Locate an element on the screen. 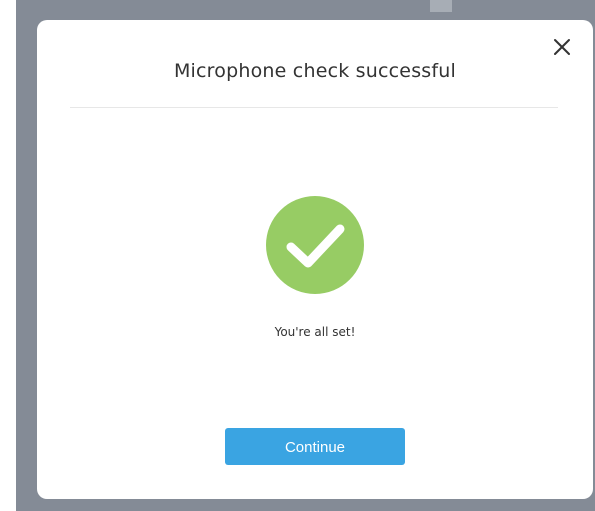 This screenshot has height=511, width=595. title-divider is located at coordinates (314, 107).